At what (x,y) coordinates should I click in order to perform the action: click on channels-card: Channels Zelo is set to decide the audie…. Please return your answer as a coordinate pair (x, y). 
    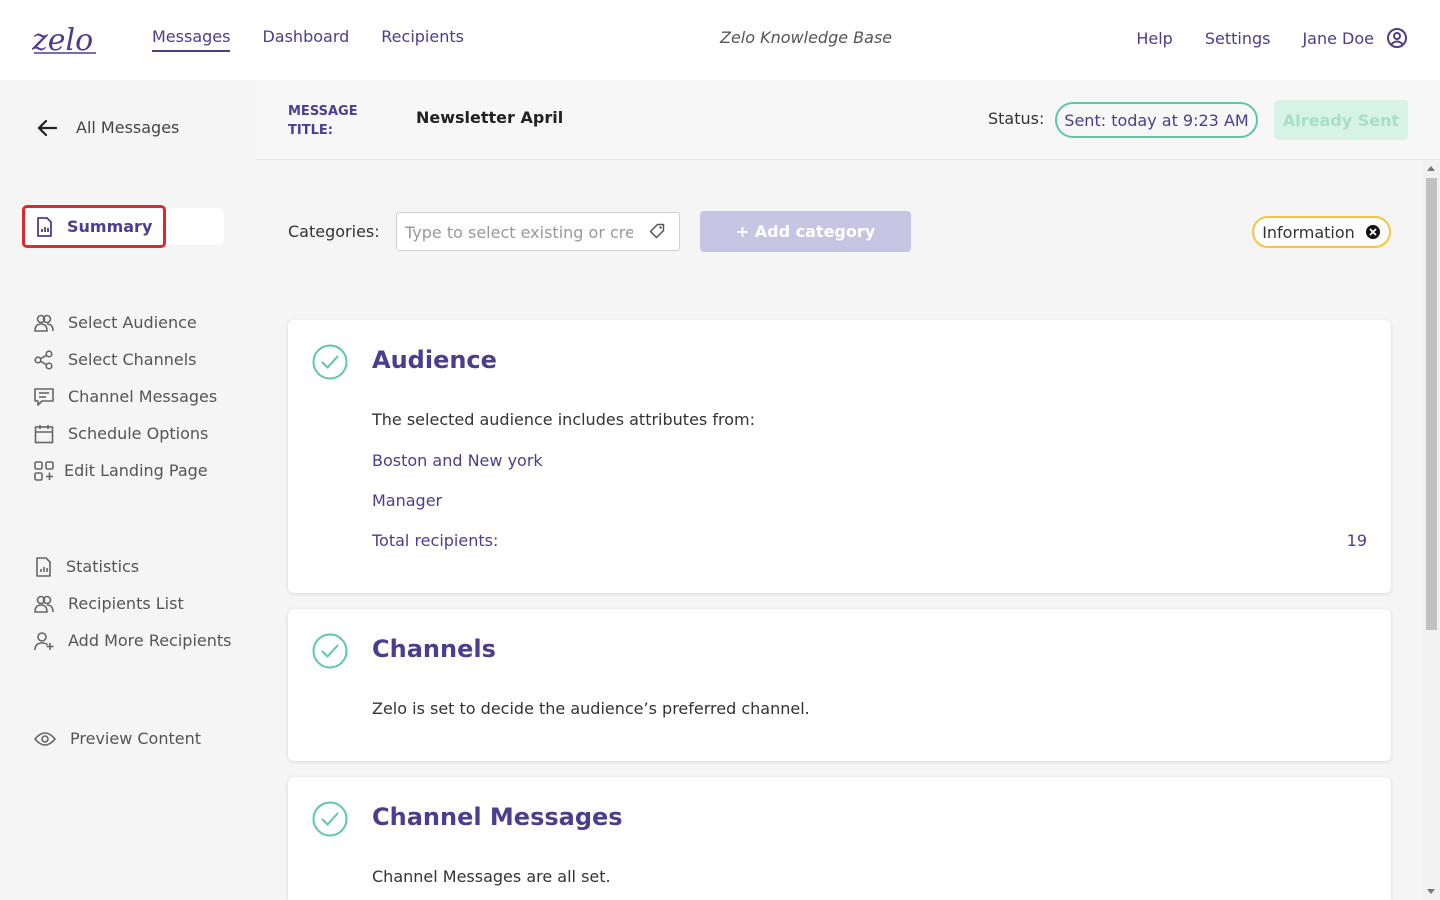
    Looking at the image, I should click on (839, 685).